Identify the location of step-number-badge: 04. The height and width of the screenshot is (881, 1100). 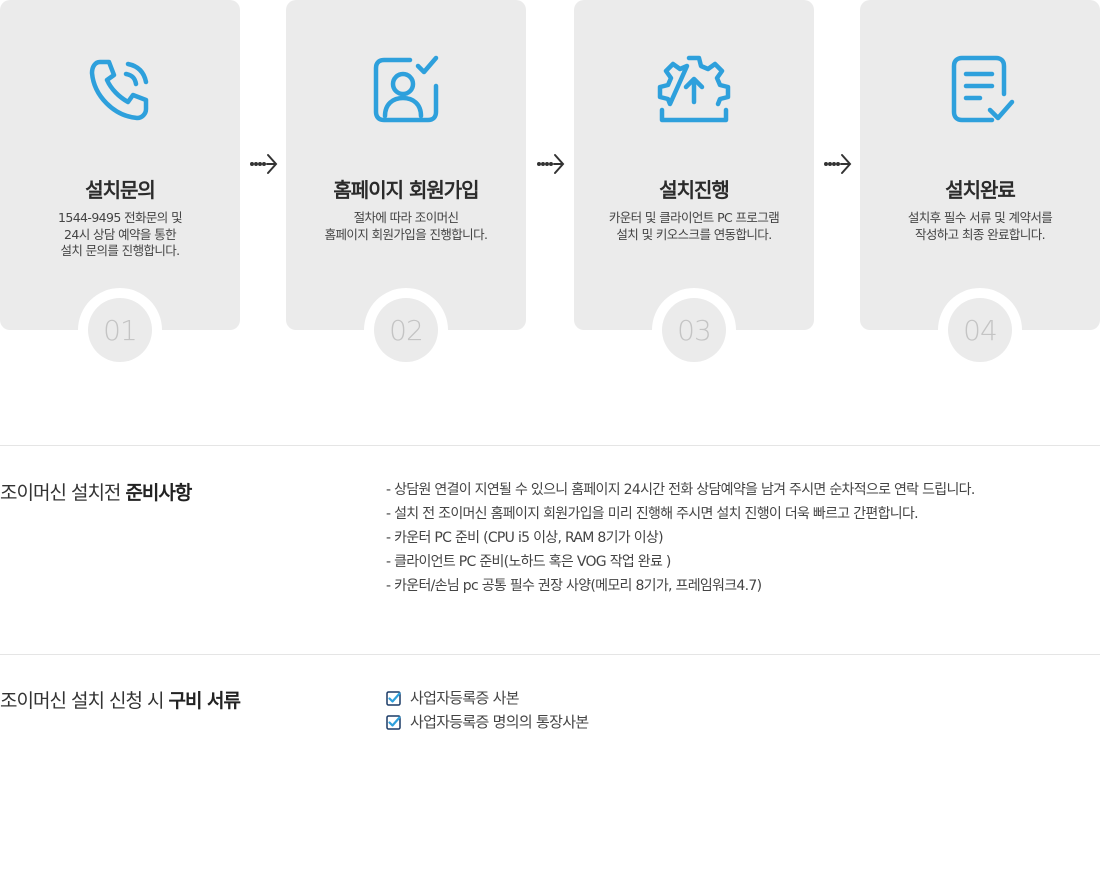
(980, 330).